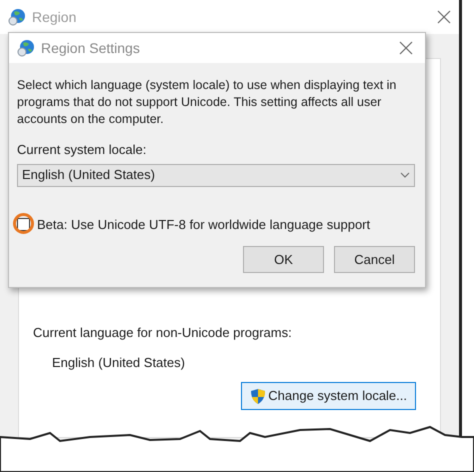 Image resolution: width=474 pixels, height=472 pixels. What do you see at coordinates (82, 150) in the screenshot?
I see `locale-label: Current system locale:` at bounding box center [82, 150].